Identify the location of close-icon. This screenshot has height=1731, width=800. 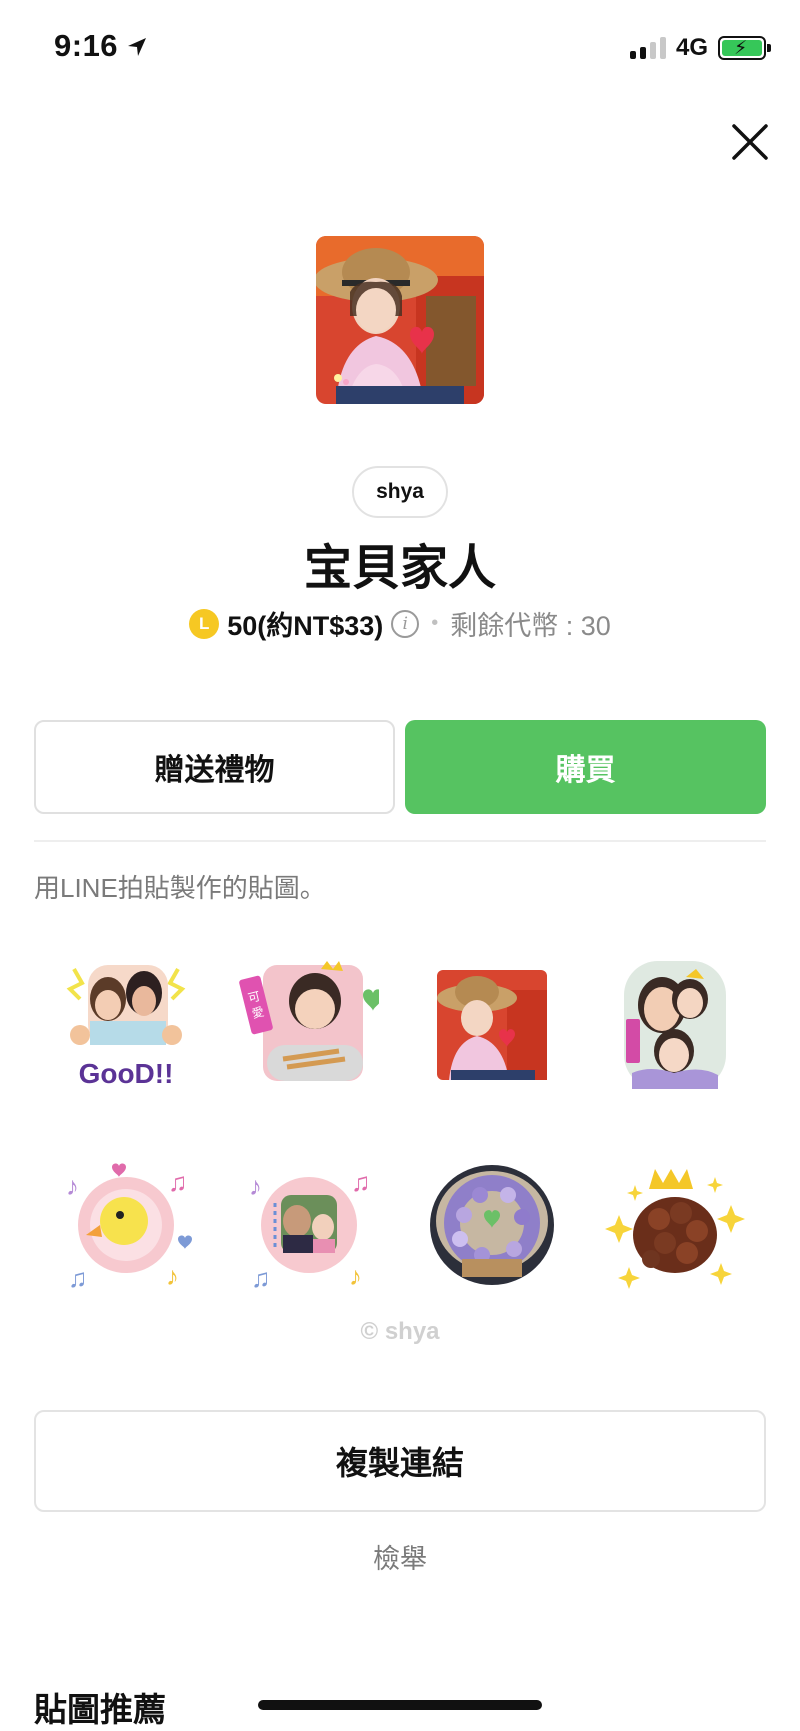
(750, 142).